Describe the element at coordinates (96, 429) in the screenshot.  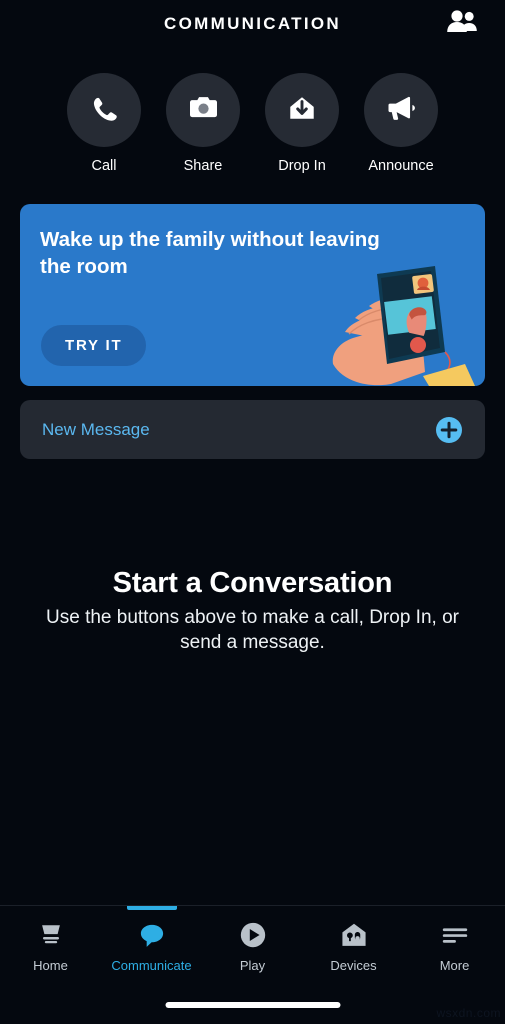
I see `new-message-label: New Message` at that location.